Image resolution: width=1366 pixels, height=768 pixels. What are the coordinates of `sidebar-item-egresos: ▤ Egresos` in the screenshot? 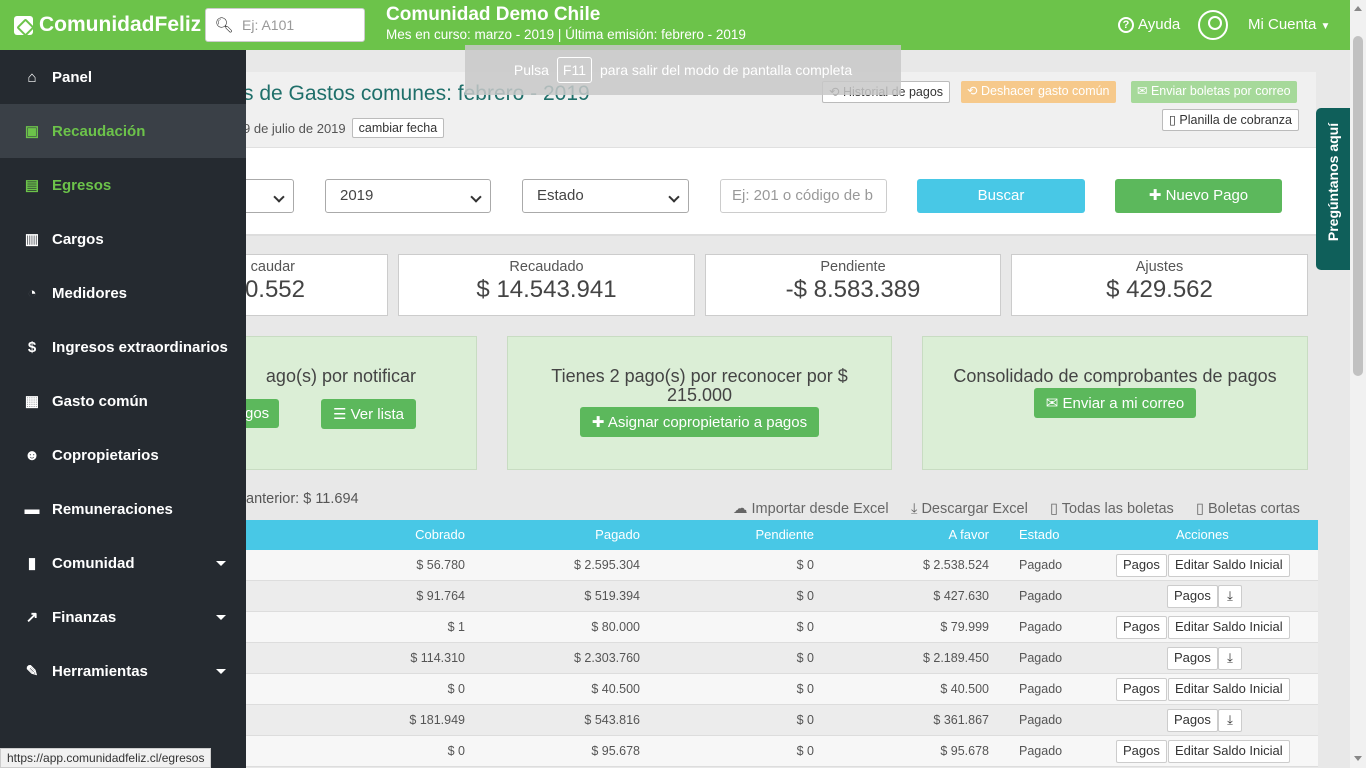 It's located at (123, 185).